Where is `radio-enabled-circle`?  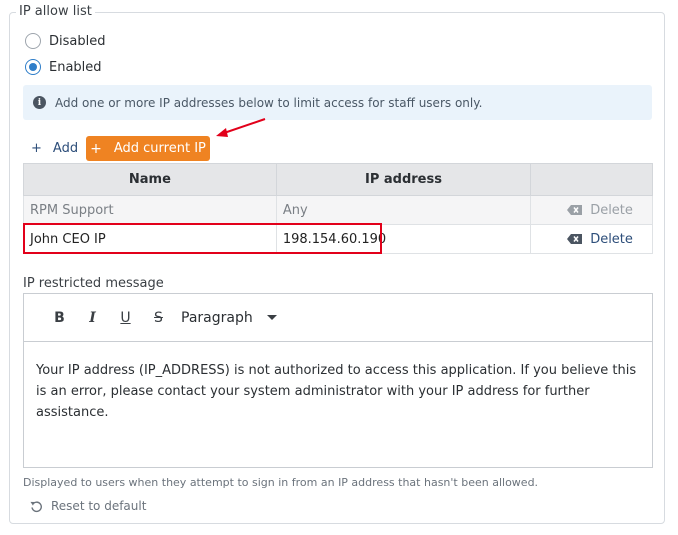
radio-enabled-circle is located at coordinates (33, 67).